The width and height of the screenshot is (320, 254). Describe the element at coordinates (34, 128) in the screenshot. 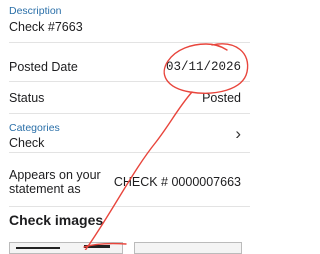

I see `categories-label: Categories` at that location.